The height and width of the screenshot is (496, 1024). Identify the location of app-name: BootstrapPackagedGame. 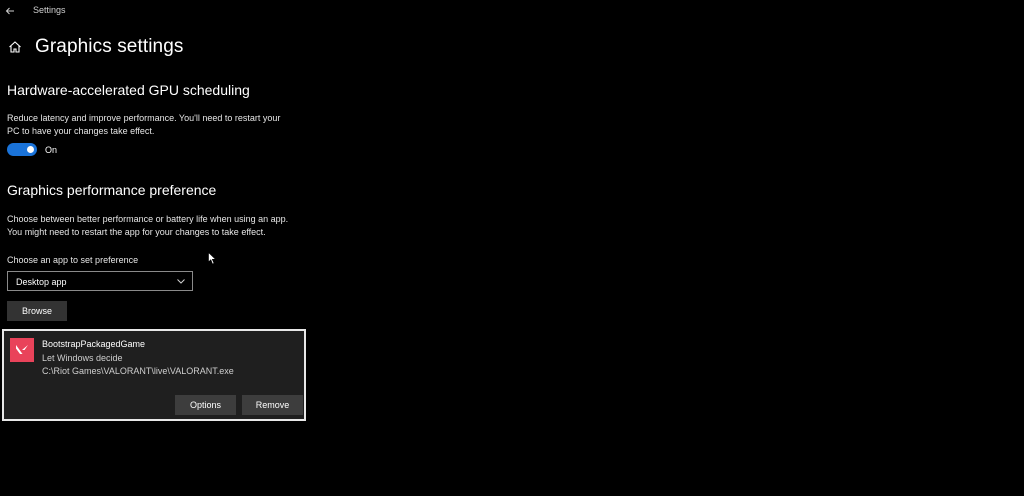
(94, 344).